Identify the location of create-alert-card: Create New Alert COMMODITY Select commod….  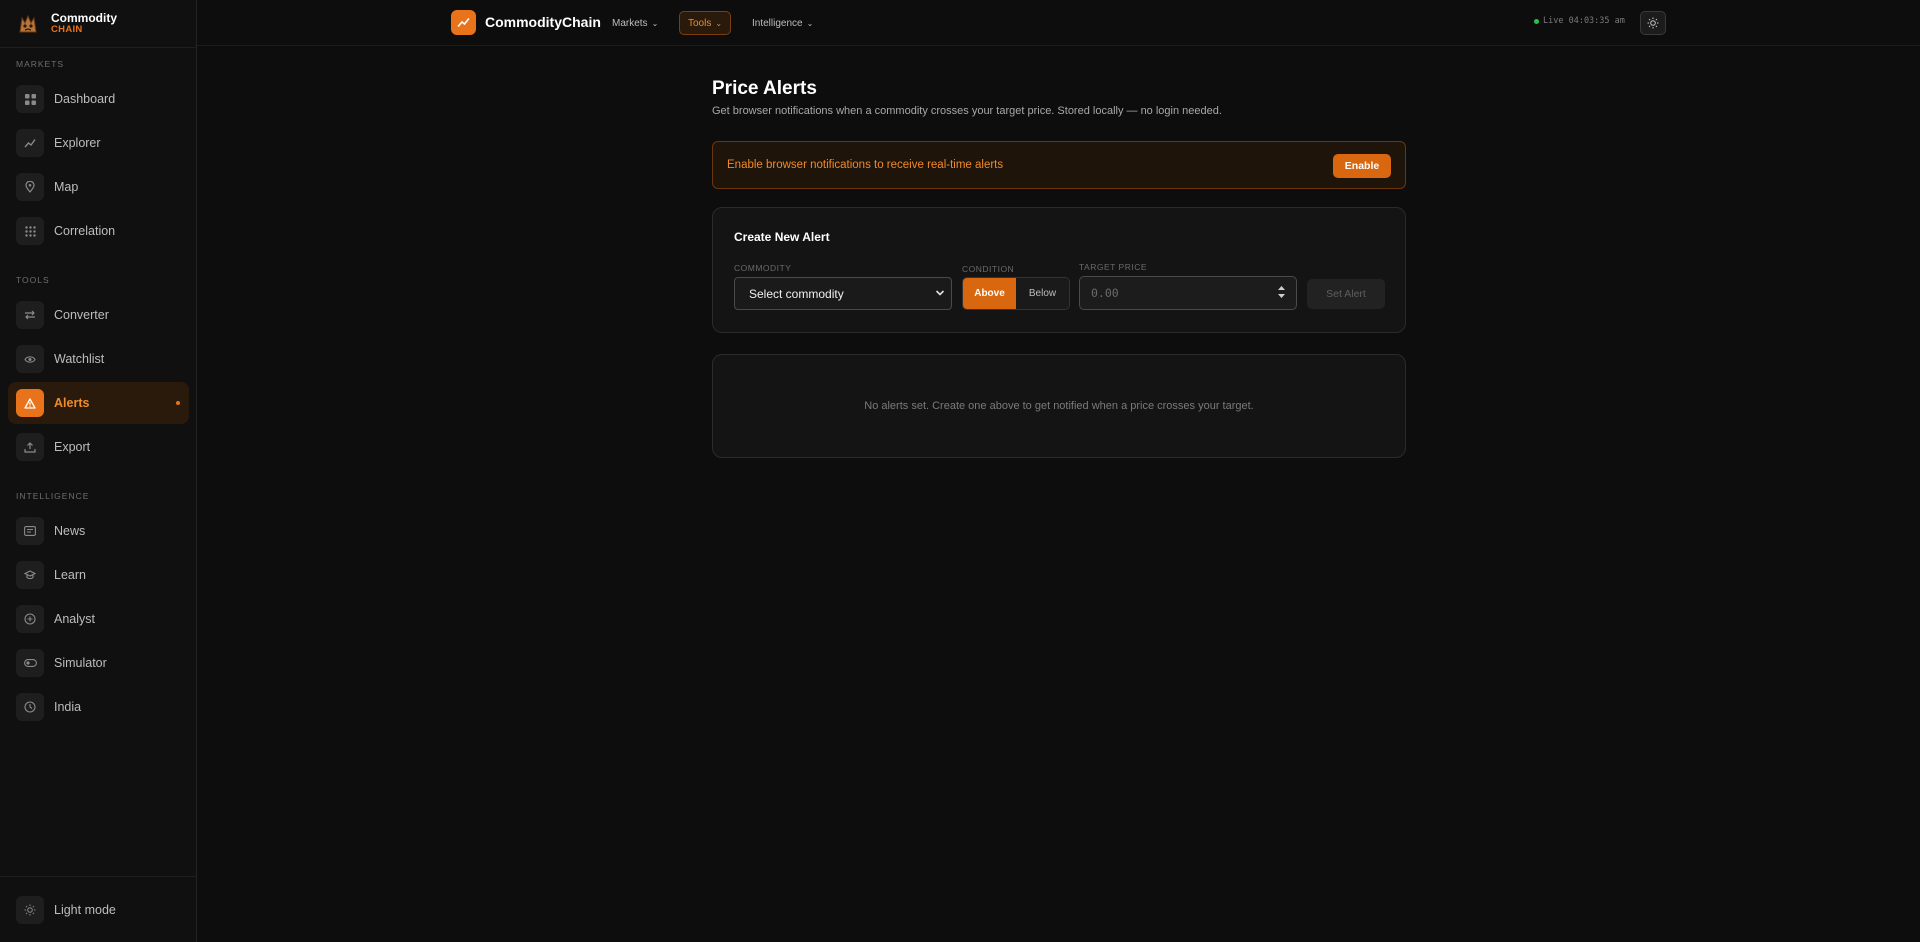
(1059, 270).